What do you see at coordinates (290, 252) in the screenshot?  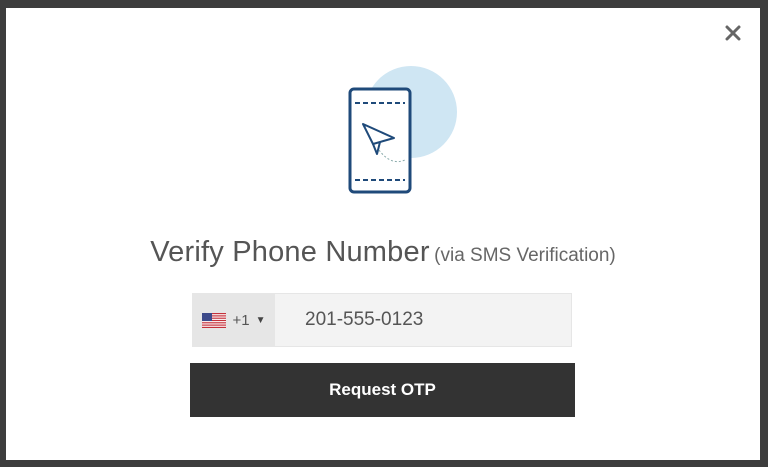 I see `modal-title-main: Verify Phone Number` at bounding box center [290, 252].